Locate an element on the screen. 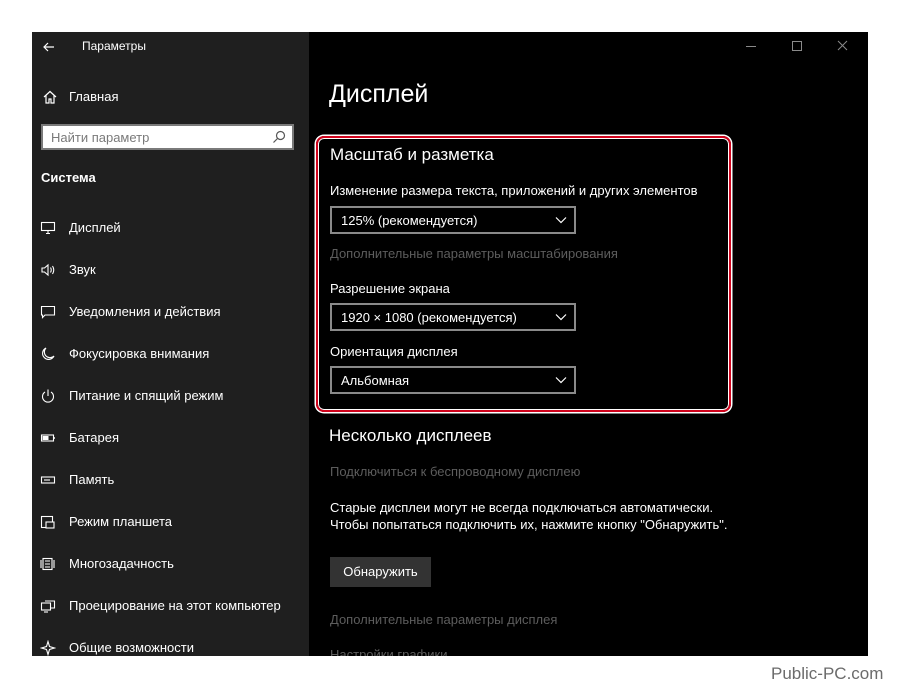 Image resolution: width=900 pixels, height=687 pixels. maximize-button is located at coordinates (797, 47).